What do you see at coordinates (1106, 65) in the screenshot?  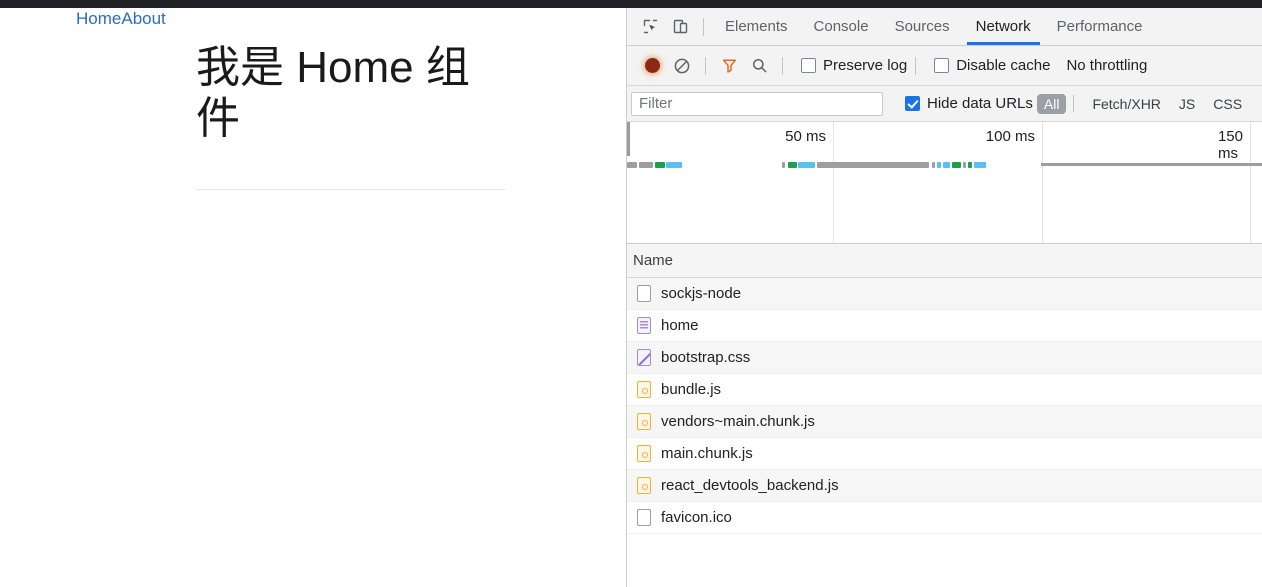 I see `throttling-dropdown: No throttling` at bounding box center [1106, 65].